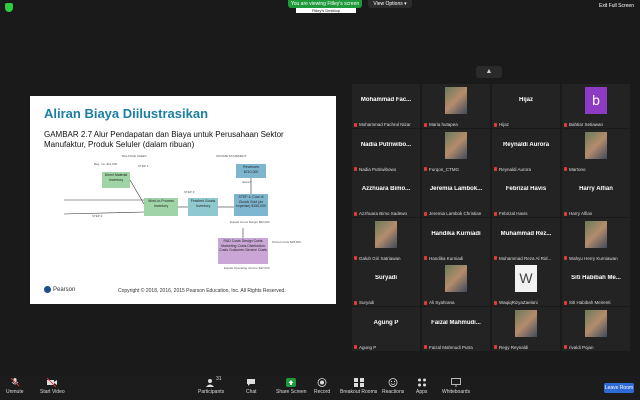  What do you see at coordinates (157, 208) in the screenshot?
I see `flow-arrows` at bounding box center [157, 208].